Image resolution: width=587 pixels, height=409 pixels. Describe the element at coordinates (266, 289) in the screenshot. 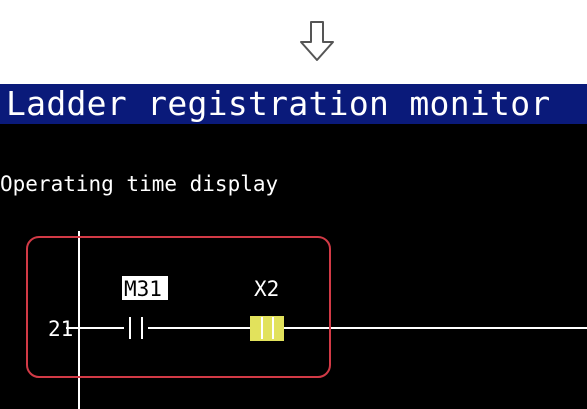

I see `contact-label: X2` at that location.